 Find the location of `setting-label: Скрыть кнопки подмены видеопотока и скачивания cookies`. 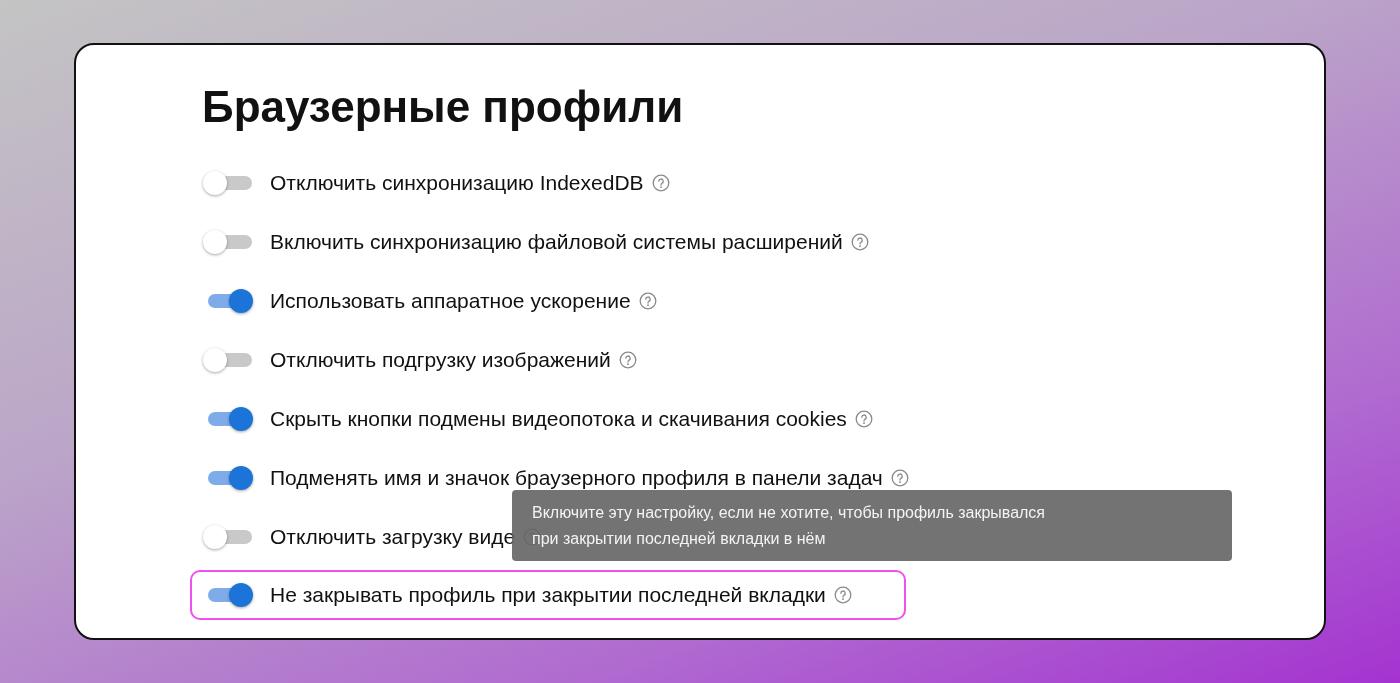

setting-label: Скрыть кнопки подмены видеопотока и скачивания cookies is located at coordinates (558, 418).